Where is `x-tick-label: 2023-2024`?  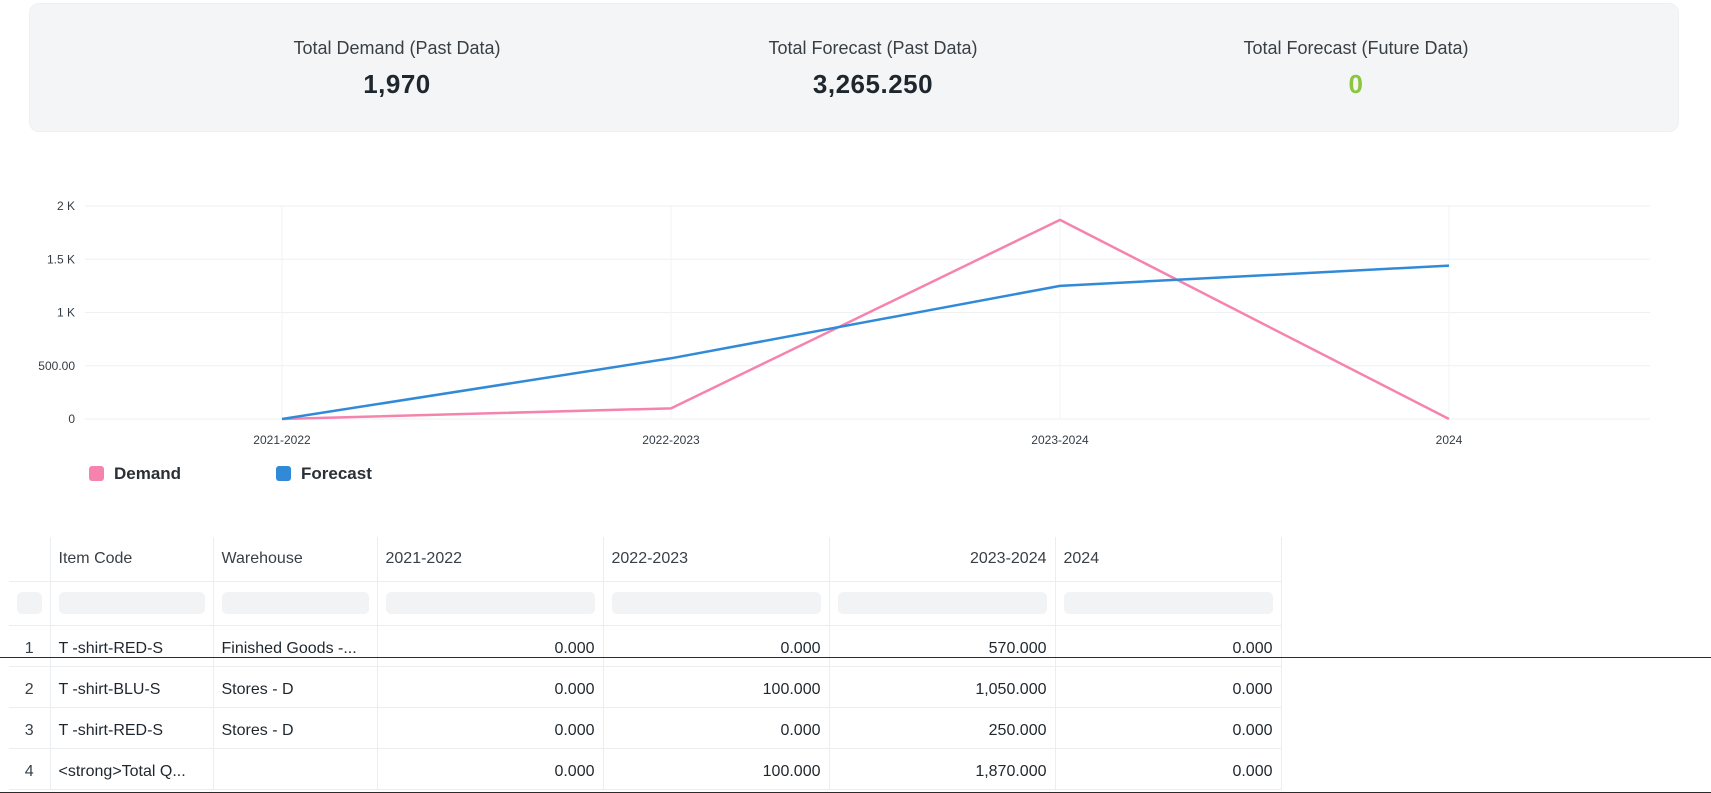 x-tick-label: 2023-2024 is located at coordinates (1060, 440).